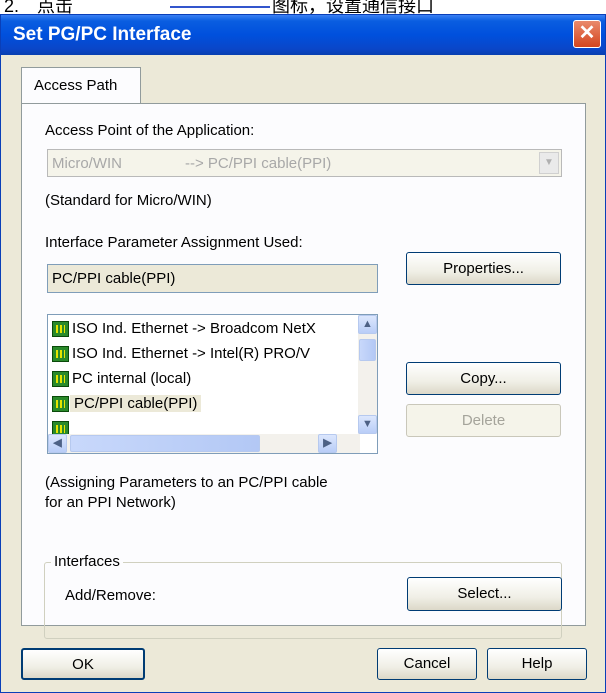  I want to click on delete-button: Delete, so click(483, 420).